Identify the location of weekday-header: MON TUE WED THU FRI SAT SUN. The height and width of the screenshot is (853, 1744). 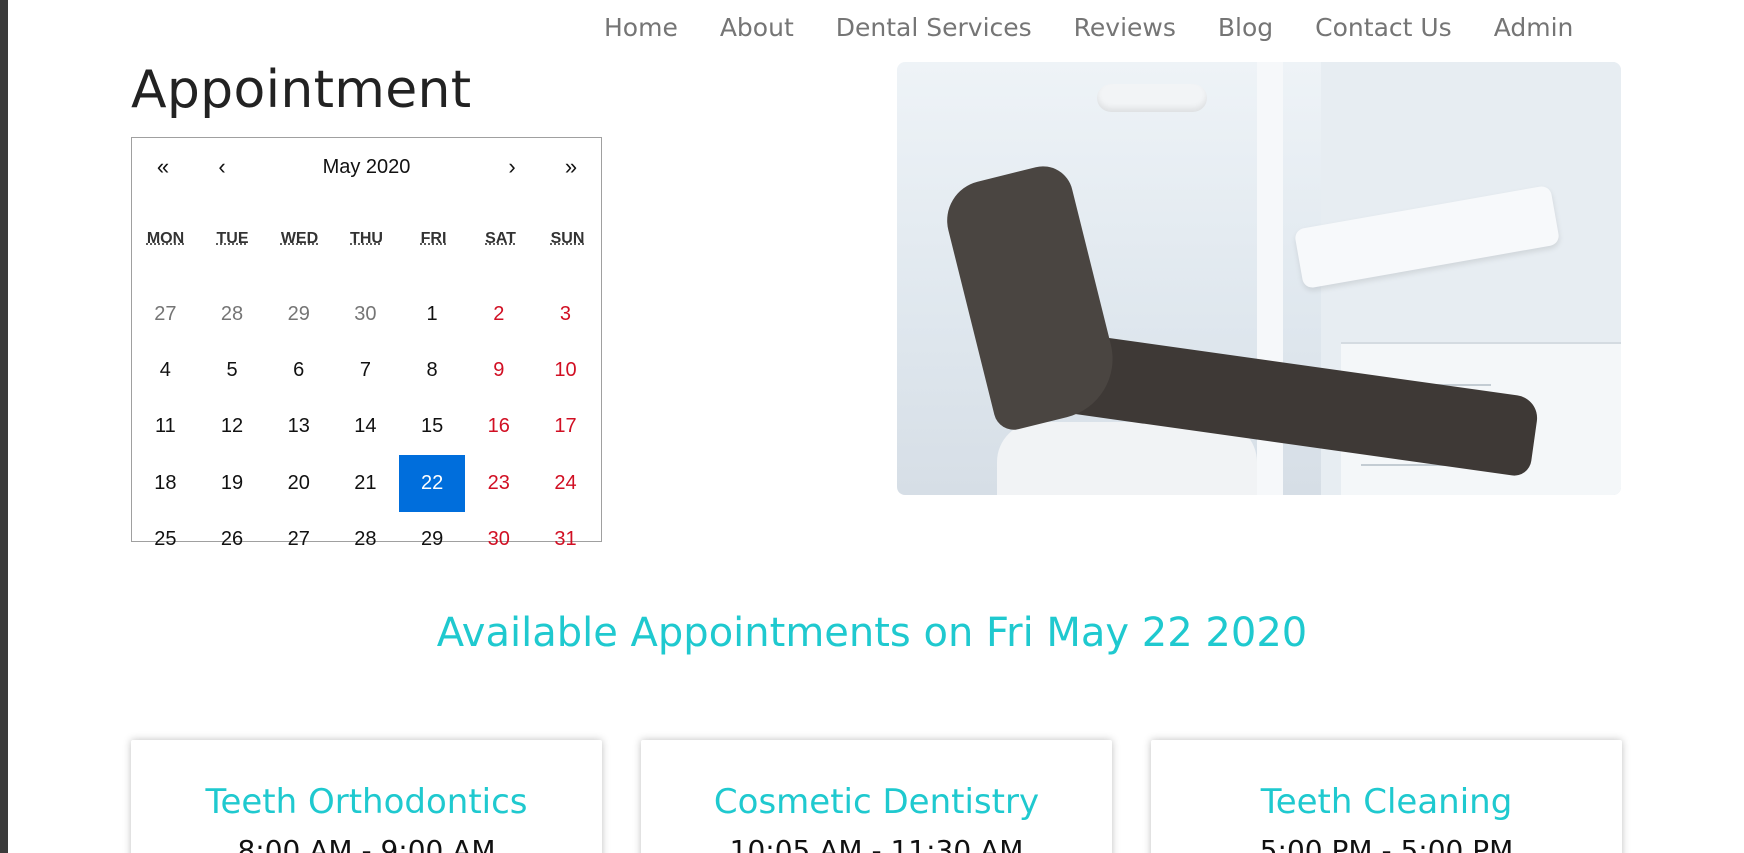
(366, 239).